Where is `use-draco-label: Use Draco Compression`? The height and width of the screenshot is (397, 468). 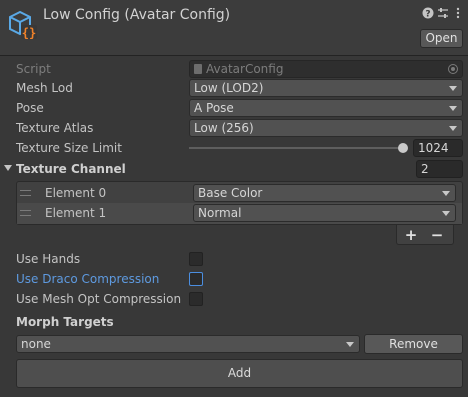 use-draco-label: Use Draco Compression is located at coordinates (88, 279).